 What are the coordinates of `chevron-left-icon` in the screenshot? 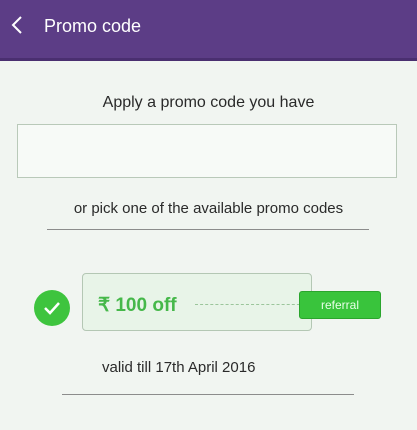 It's located at (16, 25).